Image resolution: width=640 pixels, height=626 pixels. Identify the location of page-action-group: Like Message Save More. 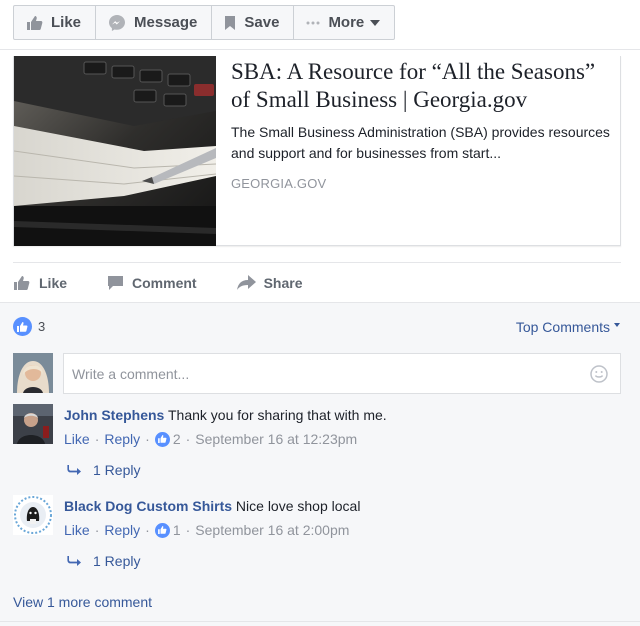
(204, 22).